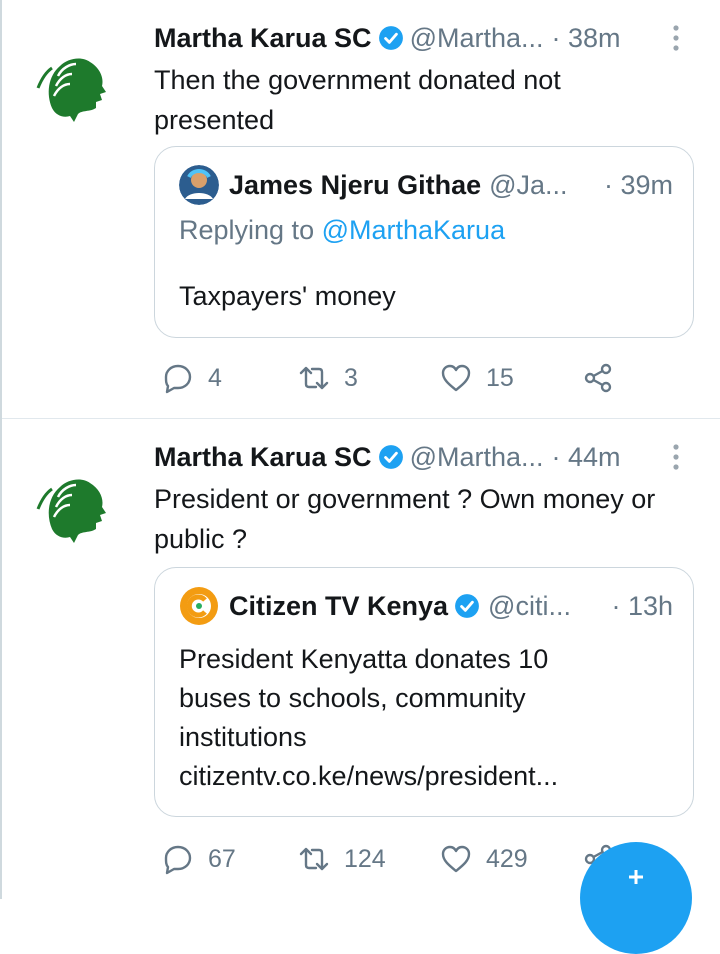 Image resolution: width=720 pixels, height=954 pixels. I want to click on citizen-tv-logo, so click(199, 606).